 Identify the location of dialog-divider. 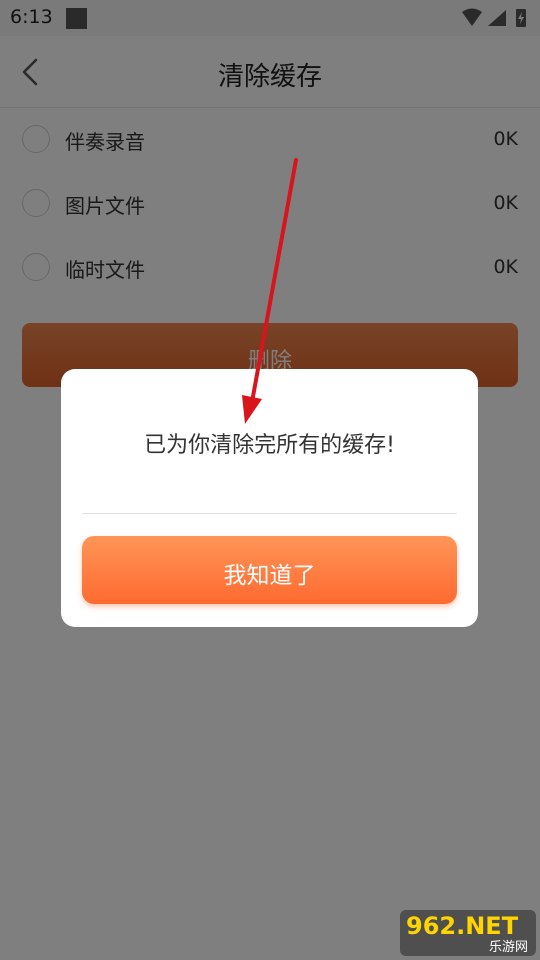
(269, 513).